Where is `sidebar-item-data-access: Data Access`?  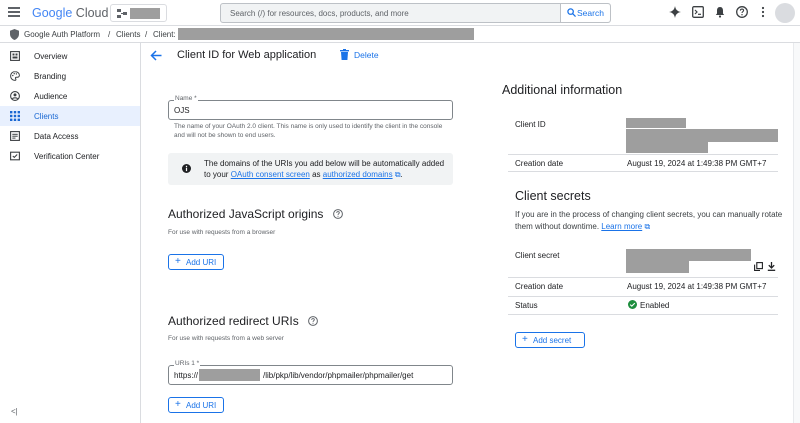
sidebar-item-data-access: Data Access is located at coordinates (70, 136).